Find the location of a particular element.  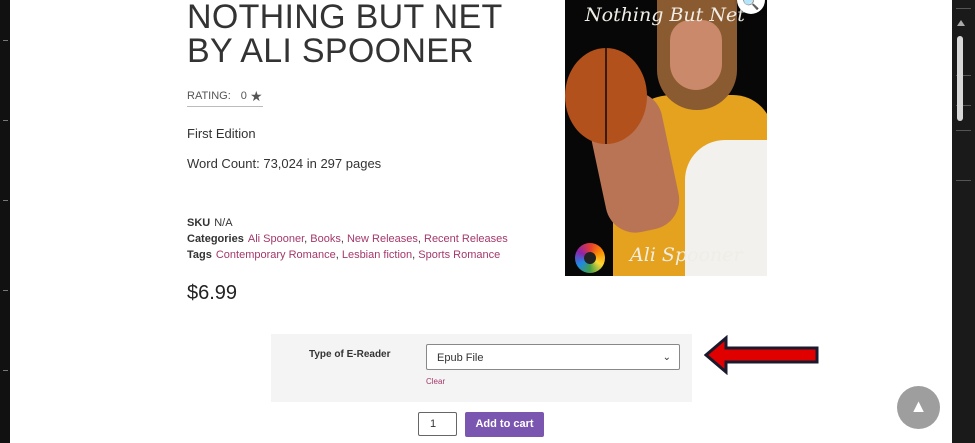

tag-link: Sports Romance is located at coordinates (459, 255).